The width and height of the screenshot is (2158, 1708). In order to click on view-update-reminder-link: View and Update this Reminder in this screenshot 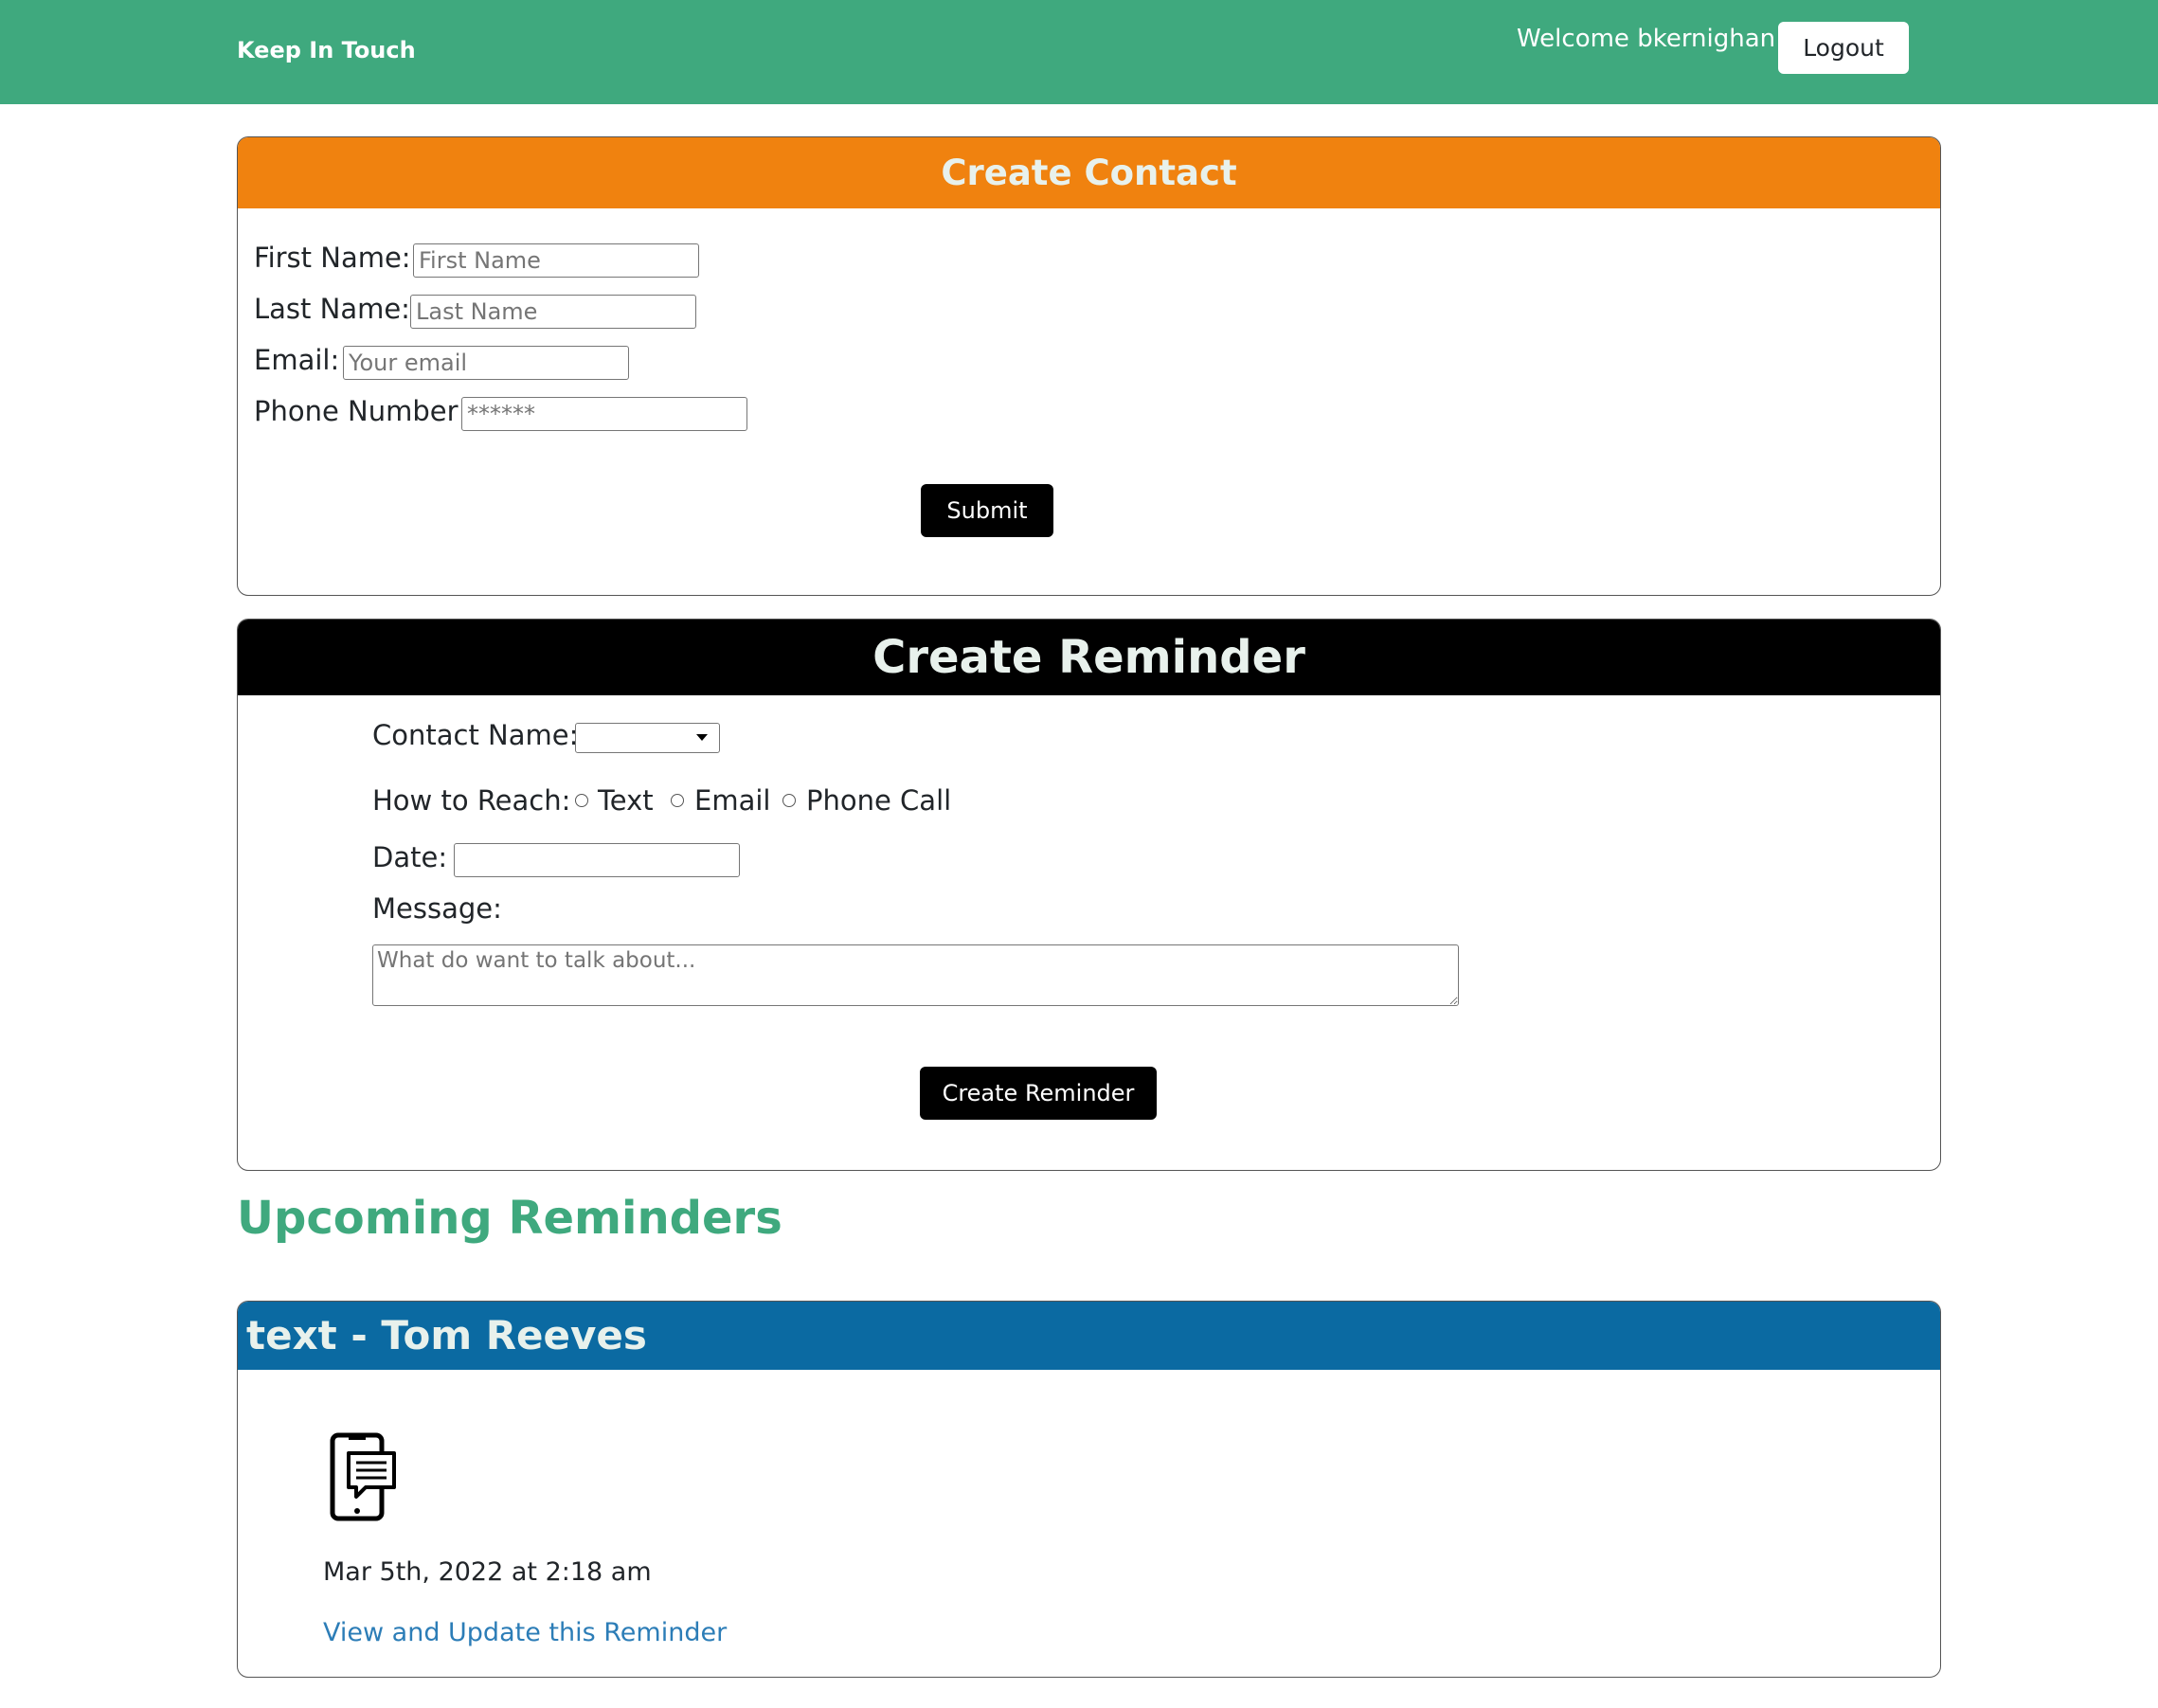, I will do `click(525, 1632)`.